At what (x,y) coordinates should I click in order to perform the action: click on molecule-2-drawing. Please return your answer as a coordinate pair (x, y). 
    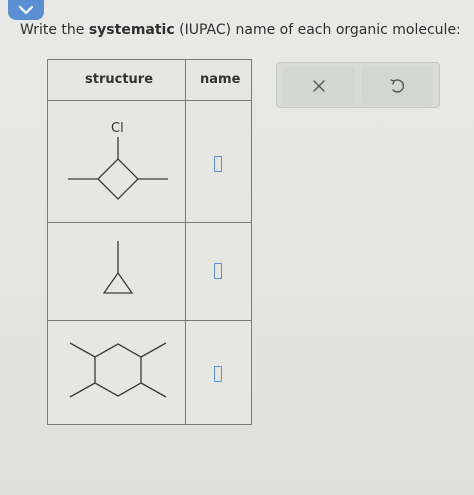
    Looking at the image, I should click on (118, 267).